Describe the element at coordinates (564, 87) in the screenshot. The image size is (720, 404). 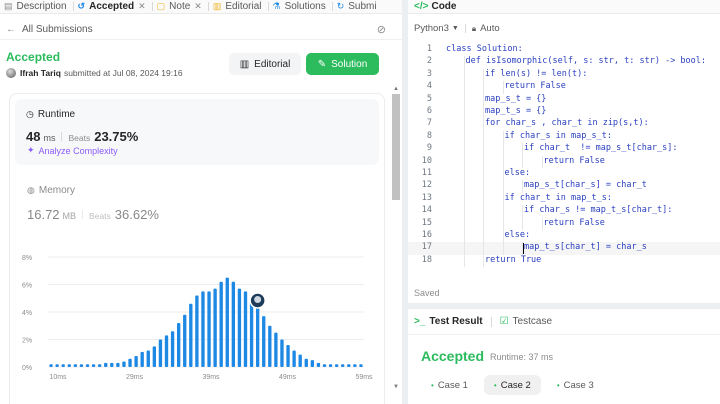
I see `code-line: 4 return False` at that location.